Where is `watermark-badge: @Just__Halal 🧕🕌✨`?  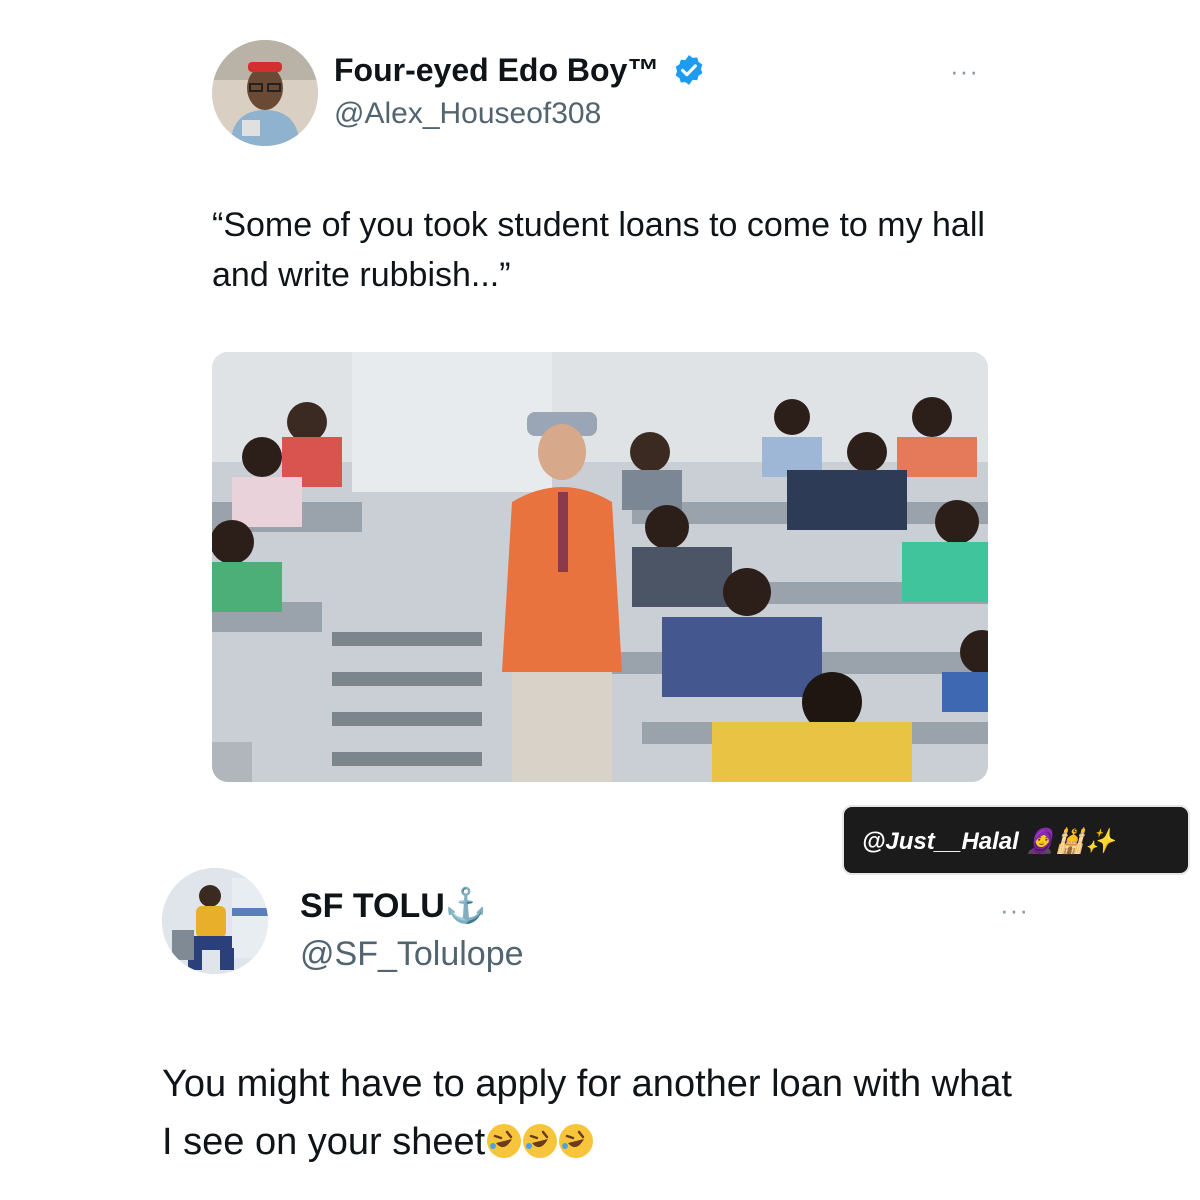
watermark-badge: @Just__Halal 🧕🕌✨ is located at coordinates (1016, 840).